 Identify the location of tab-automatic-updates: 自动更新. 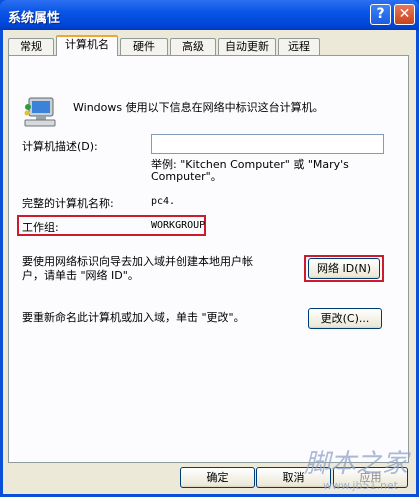
(247, 46).